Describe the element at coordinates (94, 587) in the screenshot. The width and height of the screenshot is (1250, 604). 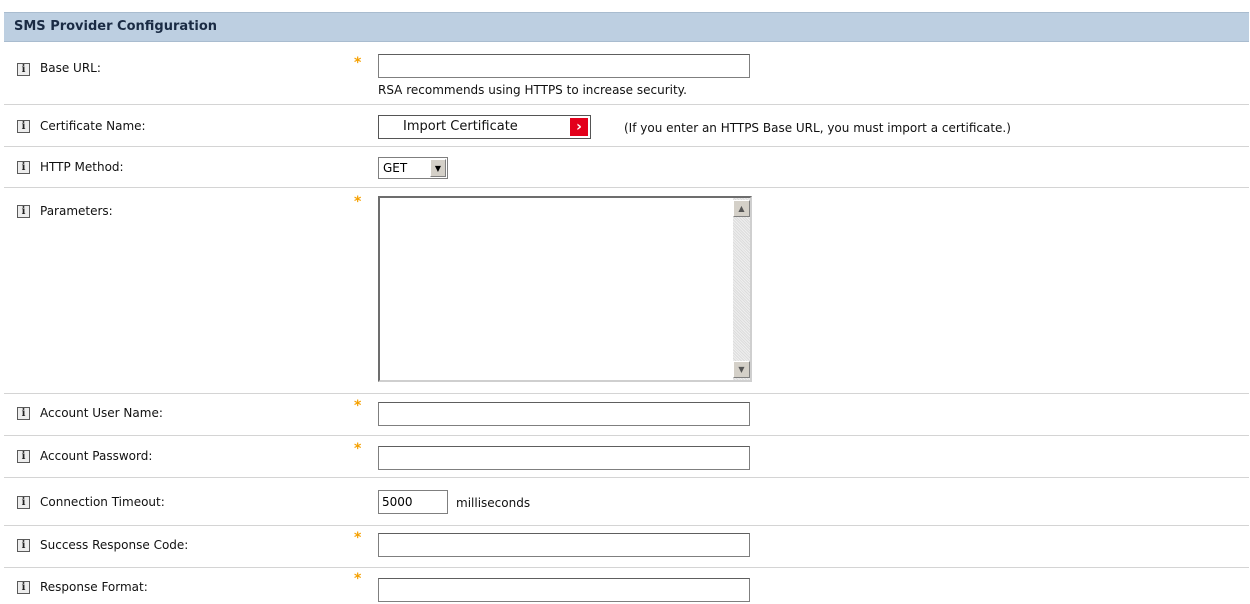
I see `response-format-label: Response Format:` at that location.